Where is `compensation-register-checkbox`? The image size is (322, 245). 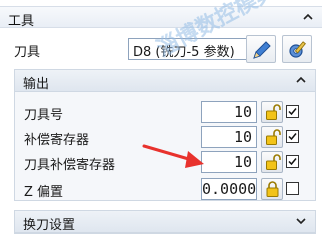 compensation-register-checkbox is located at coordinates (292, 136).